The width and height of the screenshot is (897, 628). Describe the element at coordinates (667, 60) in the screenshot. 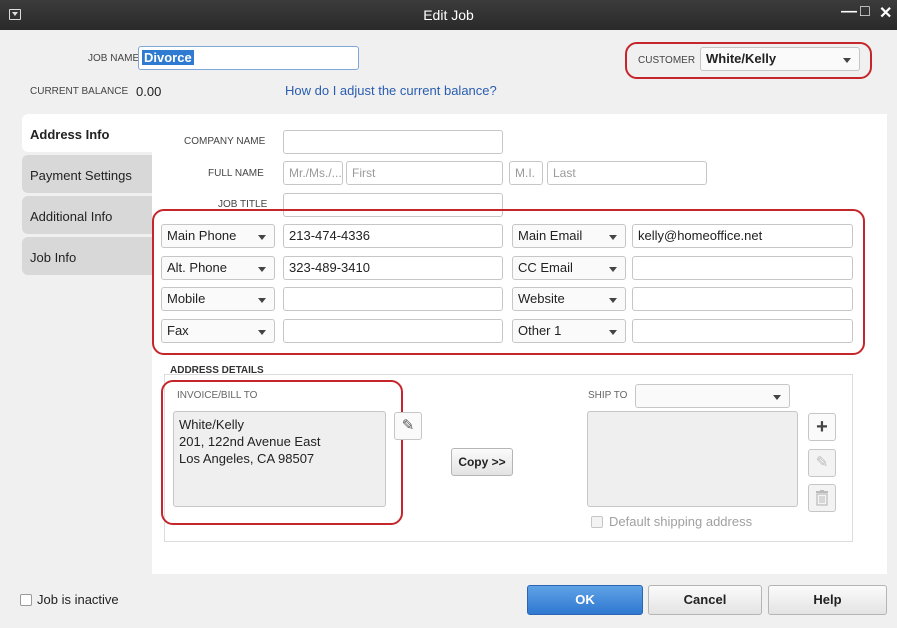

I see `customer-label: CUSTOMER` at that location.